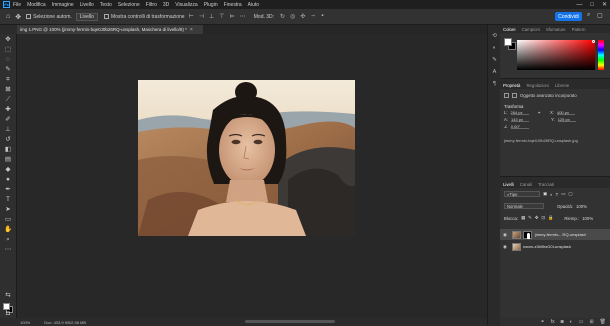 Image resolution: width=610 pixels, height=326 pixels. I want to click on paragraph-panel-icon: ¶, so click(494, 84).